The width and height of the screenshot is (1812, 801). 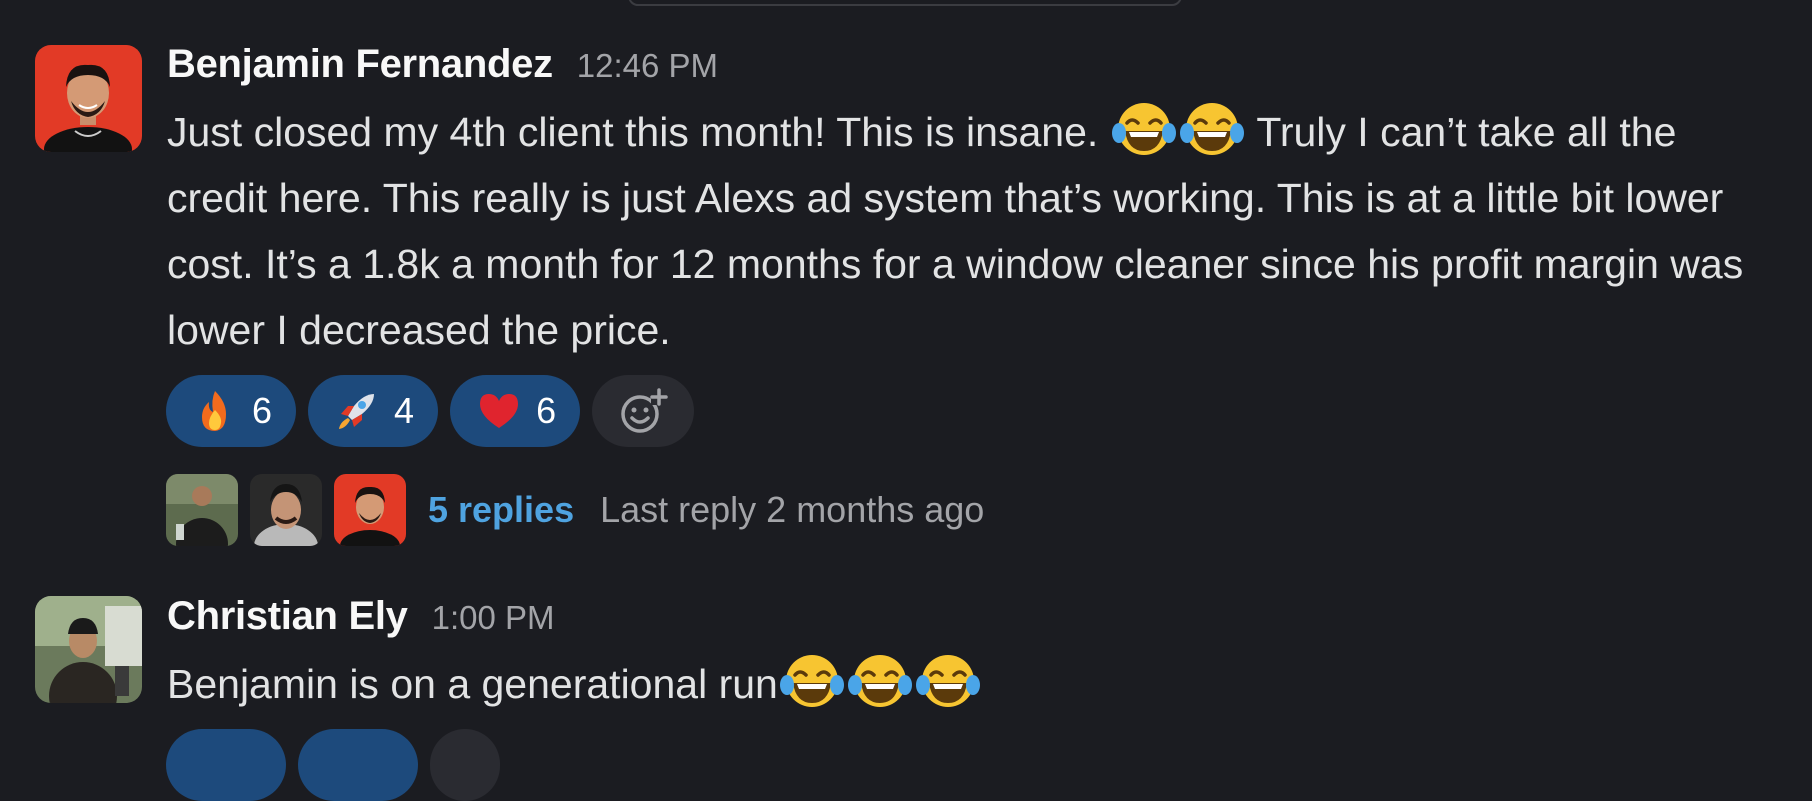 What do you see at coordinates (647, 66) in the screenshot?
I see `timestamp: 12:46 PM` at bounding box center [647, 66].